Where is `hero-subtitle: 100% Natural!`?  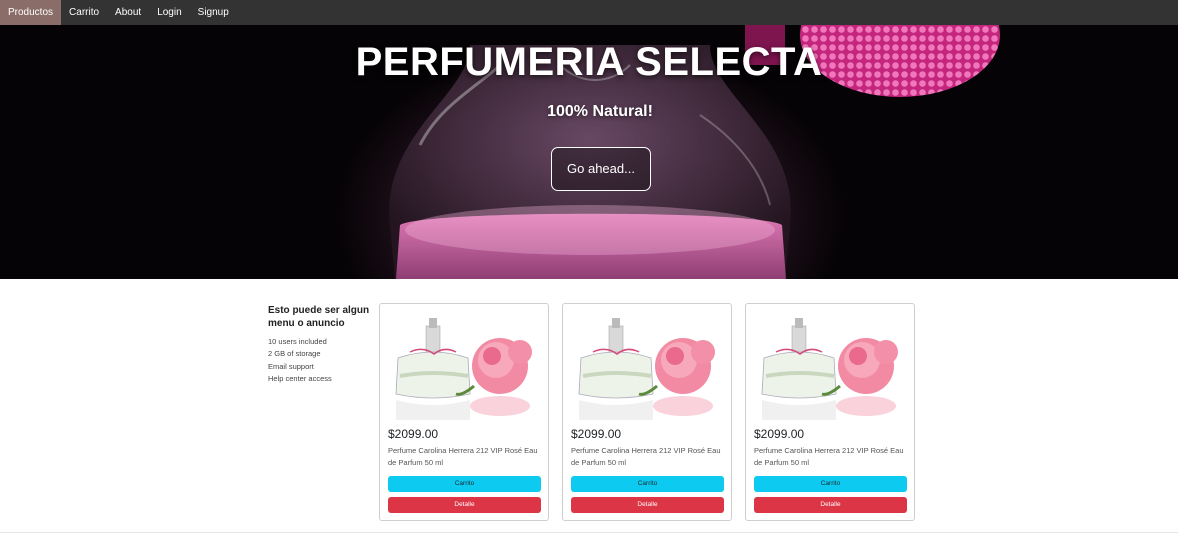 hero-subtitle: 100% Natural! is located at coordinates (600, 111).